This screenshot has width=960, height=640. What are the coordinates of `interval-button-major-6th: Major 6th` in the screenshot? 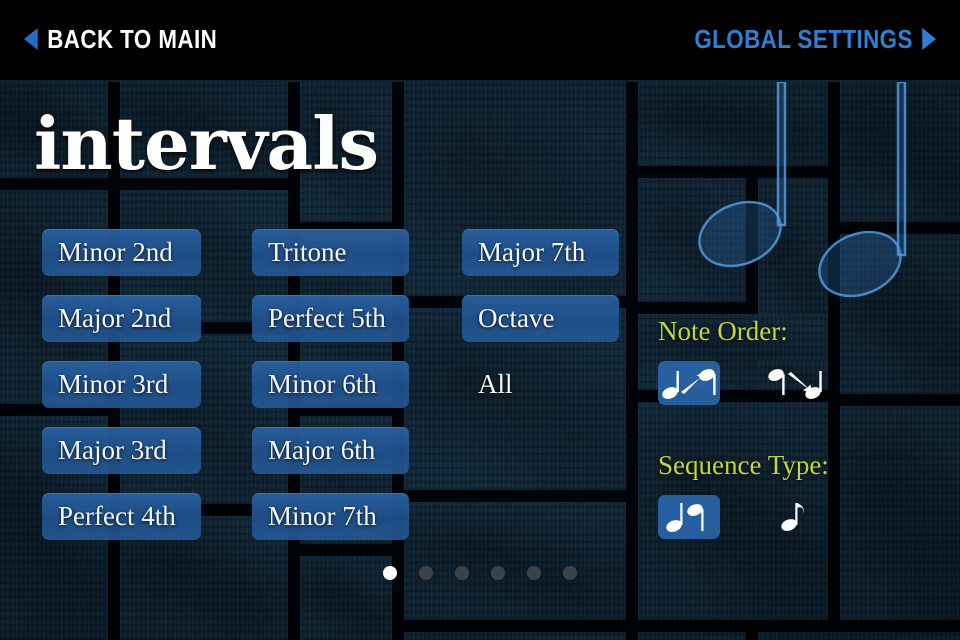 It's located at (330, 450).